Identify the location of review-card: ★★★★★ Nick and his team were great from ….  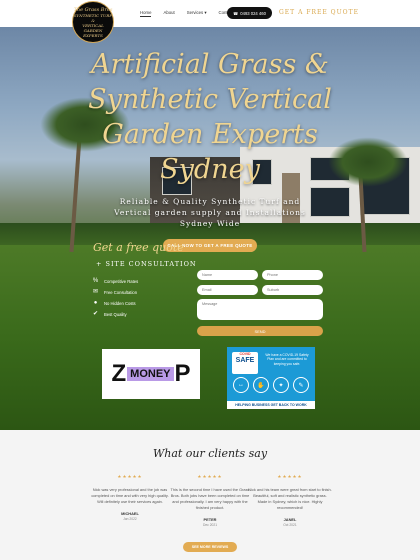
(290, 500).